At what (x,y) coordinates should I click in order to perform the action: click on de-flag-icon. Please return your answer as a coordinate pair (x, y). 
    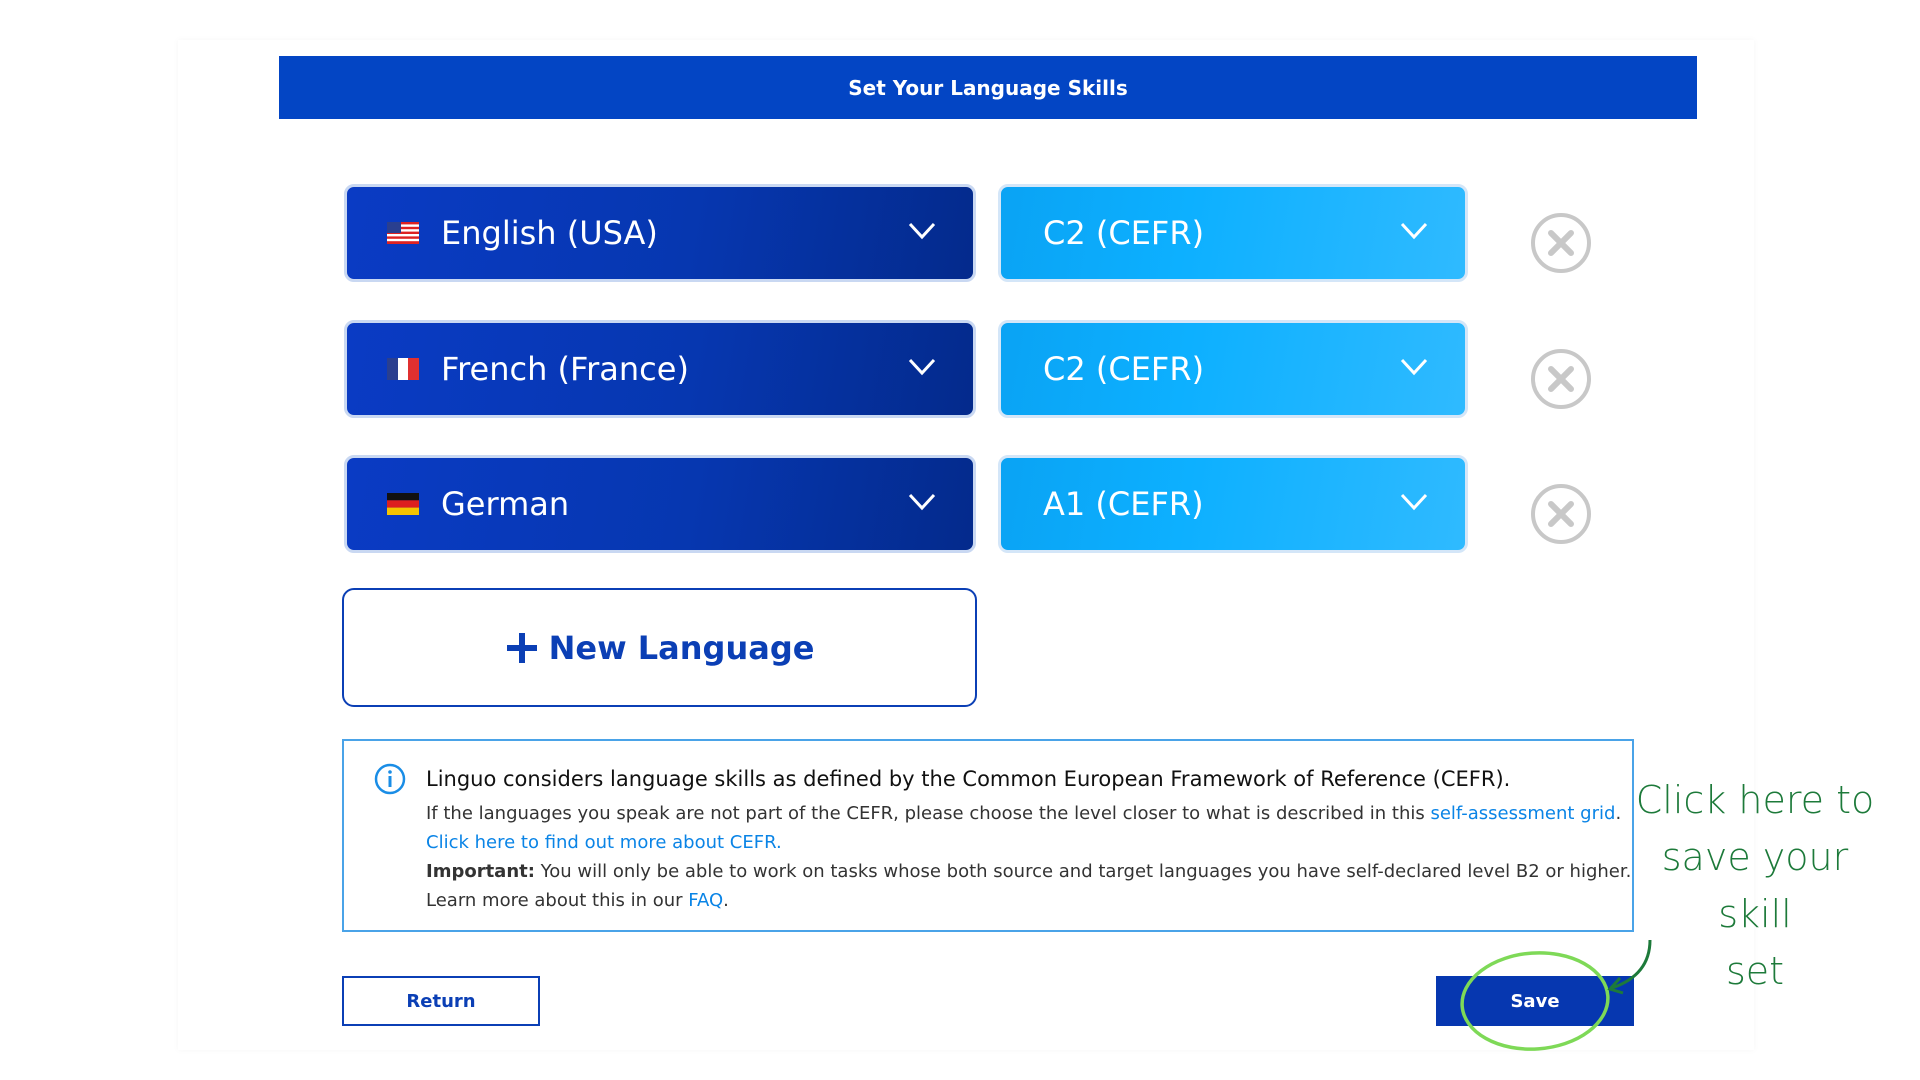
    Looking at the image, I should click on (403, 504).